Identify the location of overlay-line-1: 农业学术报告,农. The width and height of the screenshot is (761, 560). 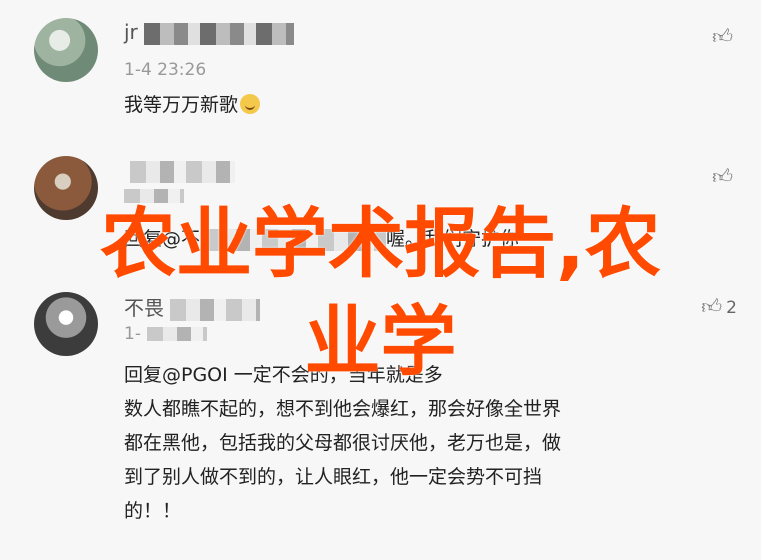
(380, 243).